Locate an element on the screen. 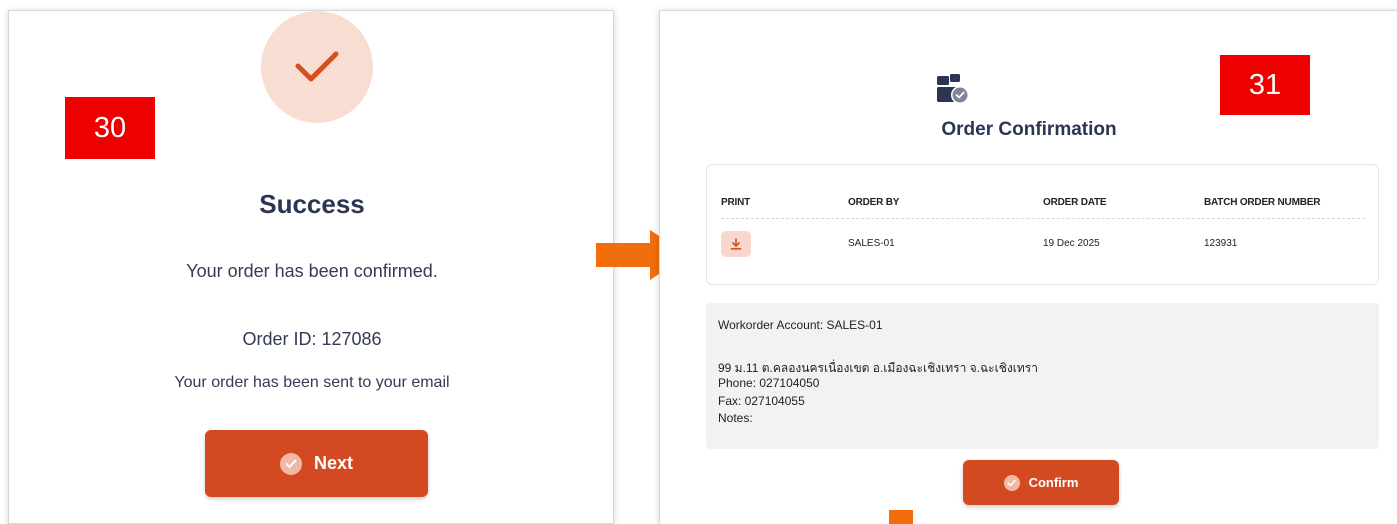  confirm-button: Confirm is located at coordinates (1041, 482).